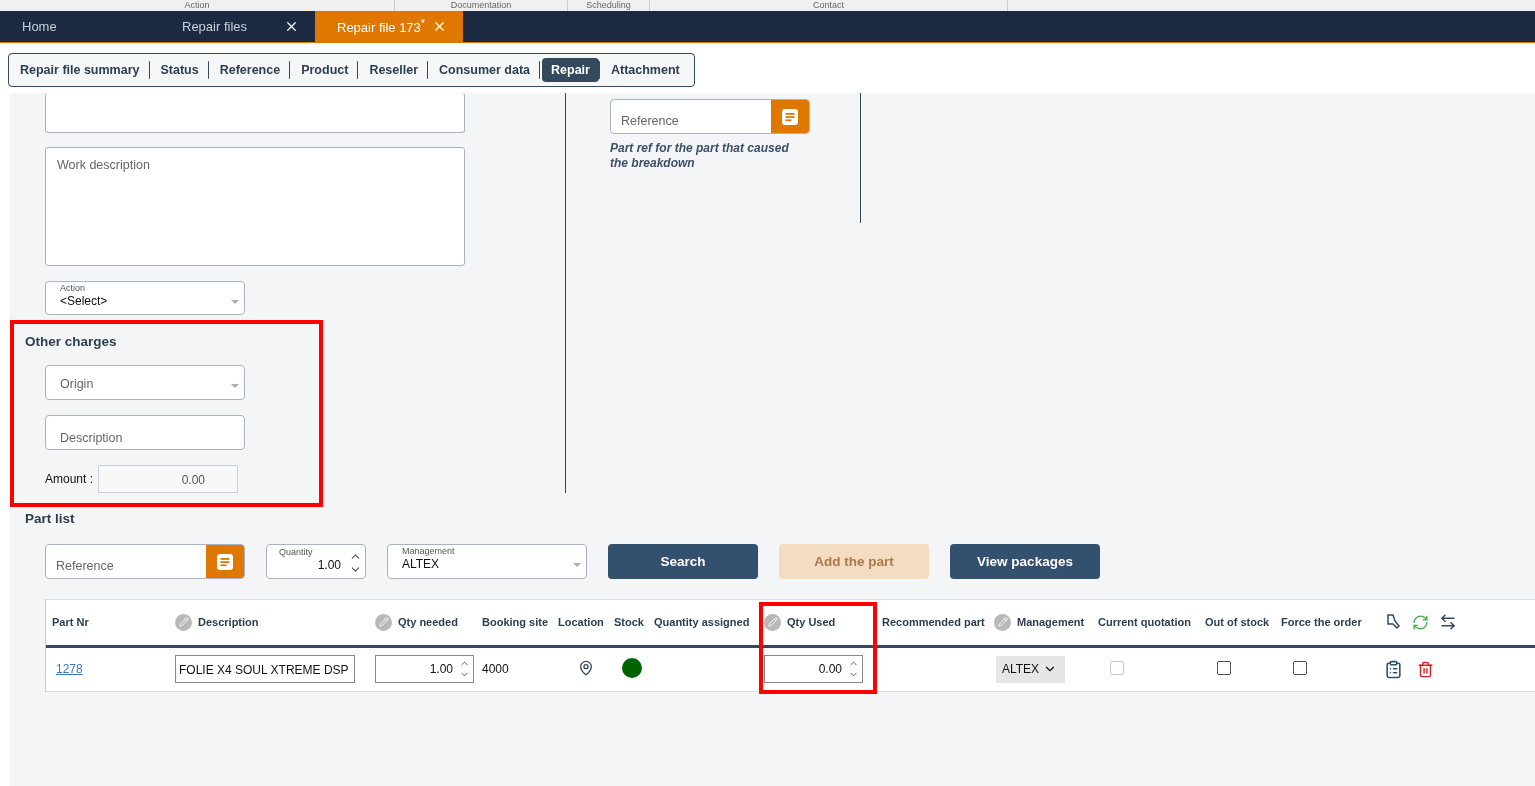 Image resolution: width=1535 pixels, height=786 pixels. Describe the element at coordinates (702, 622) in the screenshot. I see `column-header: Quantity assigned` at that location.